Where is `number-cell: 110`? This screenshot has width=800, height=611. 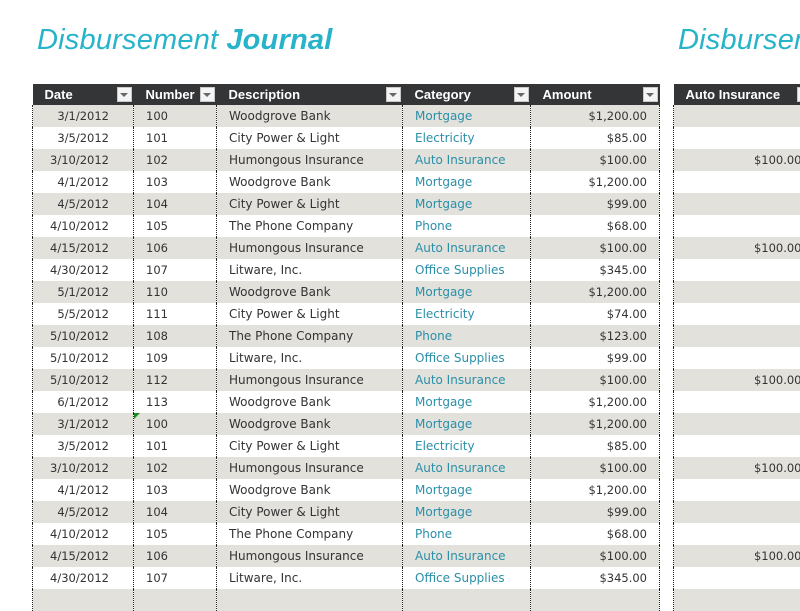 number-cell: 110 is located at coordinates (175, 292).